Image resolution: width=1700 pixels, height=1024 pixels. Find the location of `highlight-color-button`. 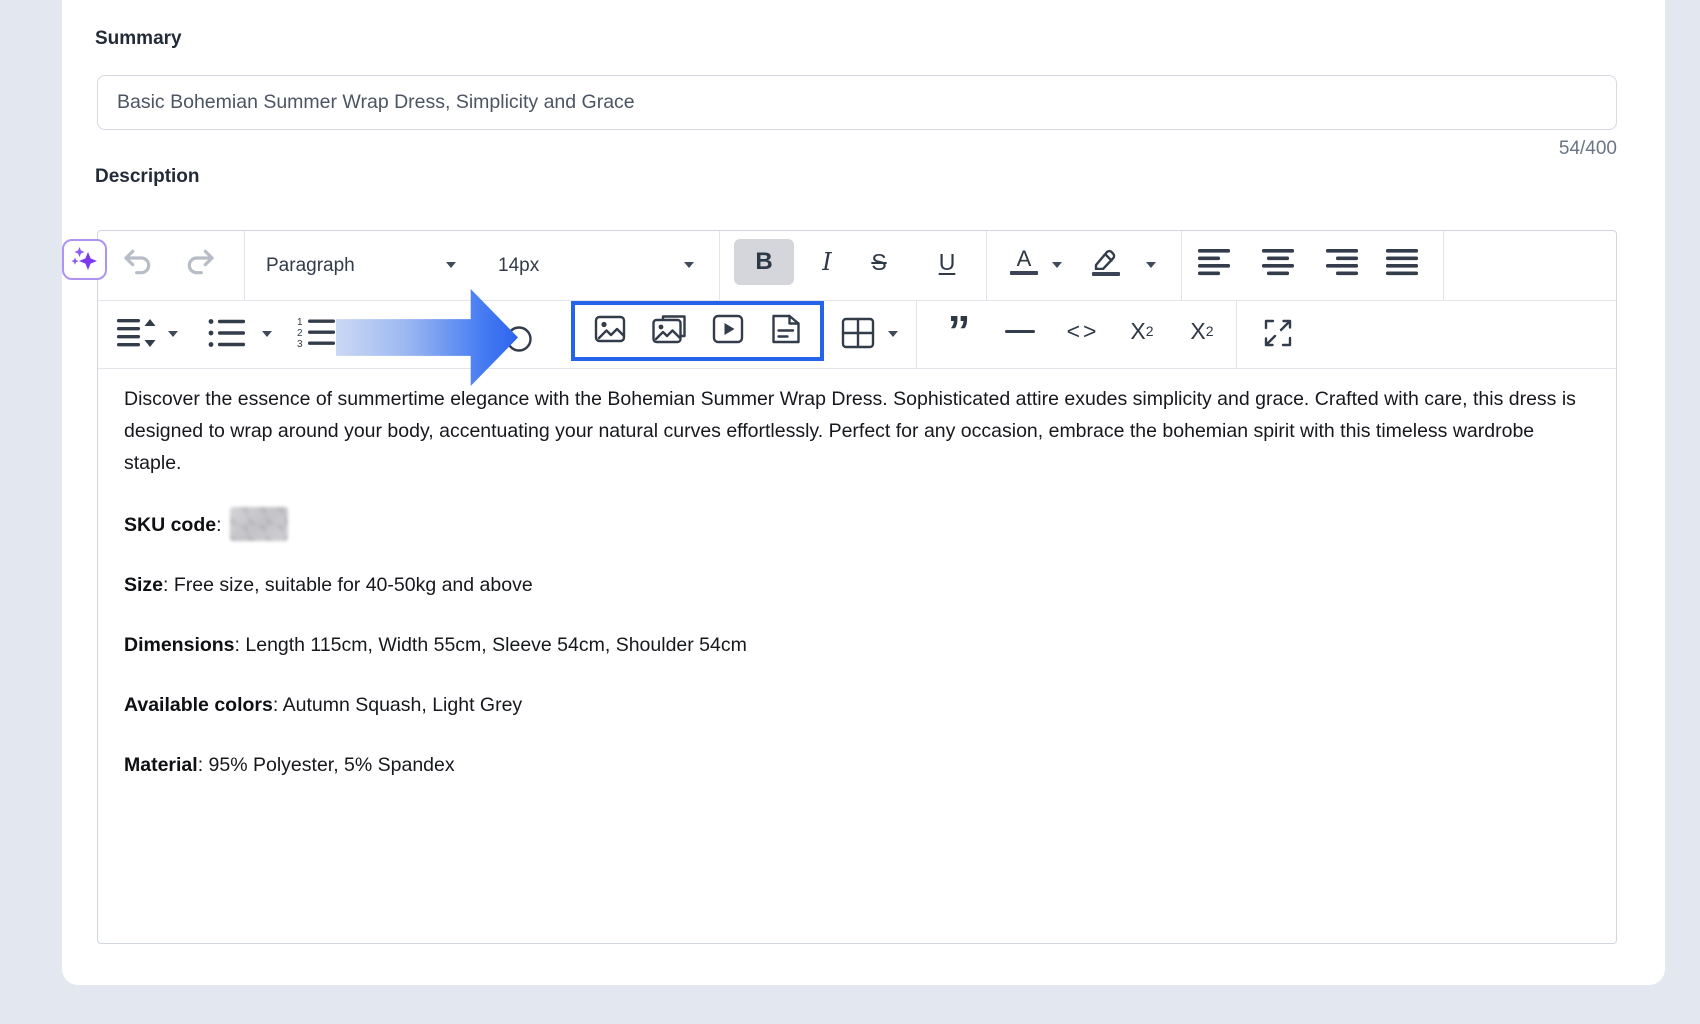

highlight-color-button is located at coordinates (1106, 262).